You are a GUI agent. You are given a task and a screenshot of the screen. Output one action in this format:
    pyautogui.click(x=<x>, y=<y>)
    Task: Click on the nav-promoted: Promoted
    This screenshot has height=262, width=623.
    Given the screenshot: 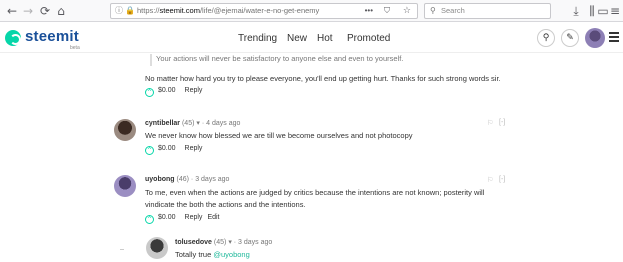 What is the action you would take?
    pyautogui.click(x=368, y=38)
    